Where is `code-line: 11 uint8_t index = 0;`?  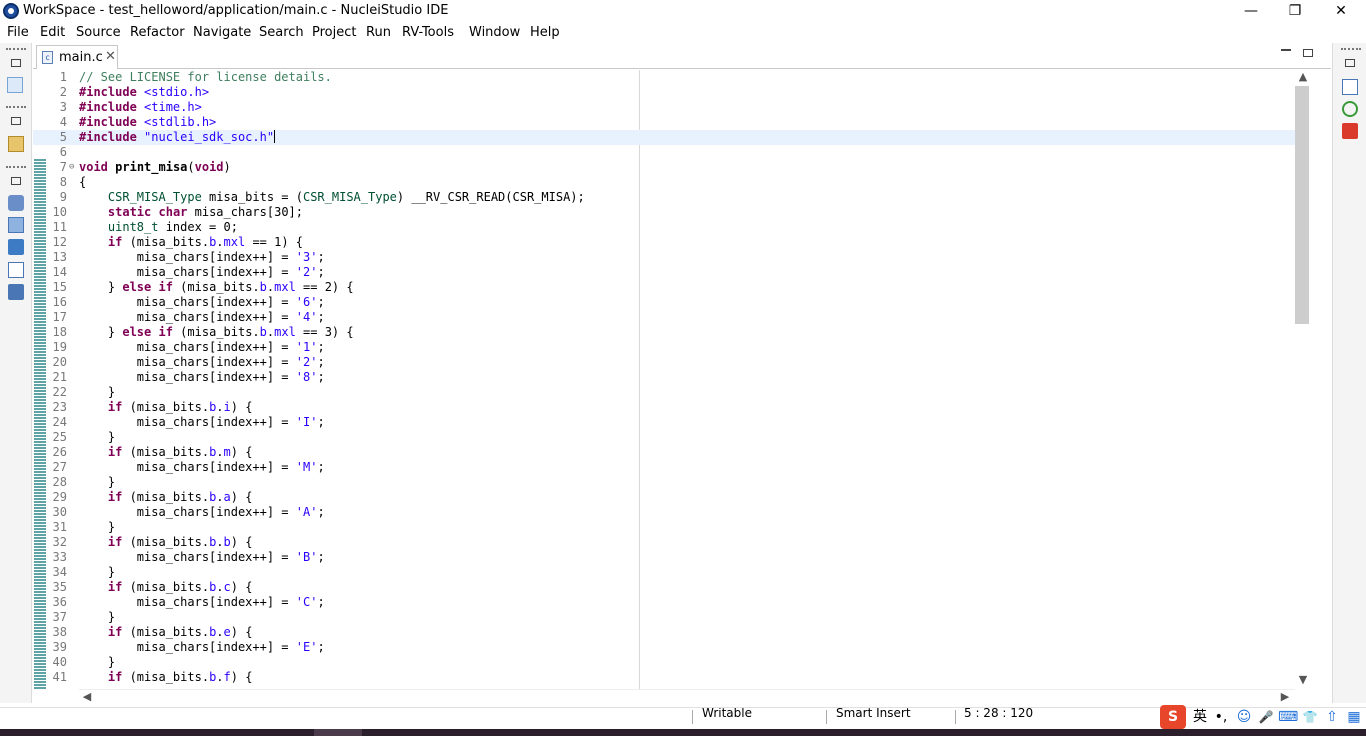
code-line: 11 uint8_t index = 0; is located at coordinates (664, 227).